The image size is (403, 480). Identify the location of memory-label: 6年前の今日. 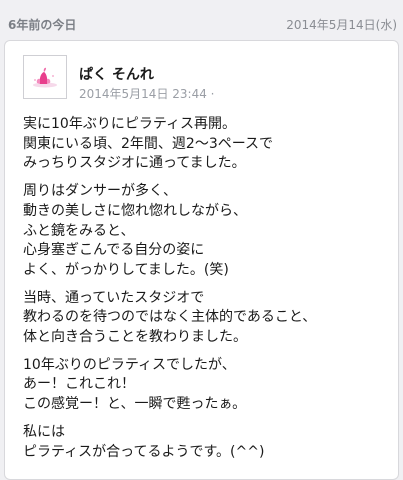
(42, 25).